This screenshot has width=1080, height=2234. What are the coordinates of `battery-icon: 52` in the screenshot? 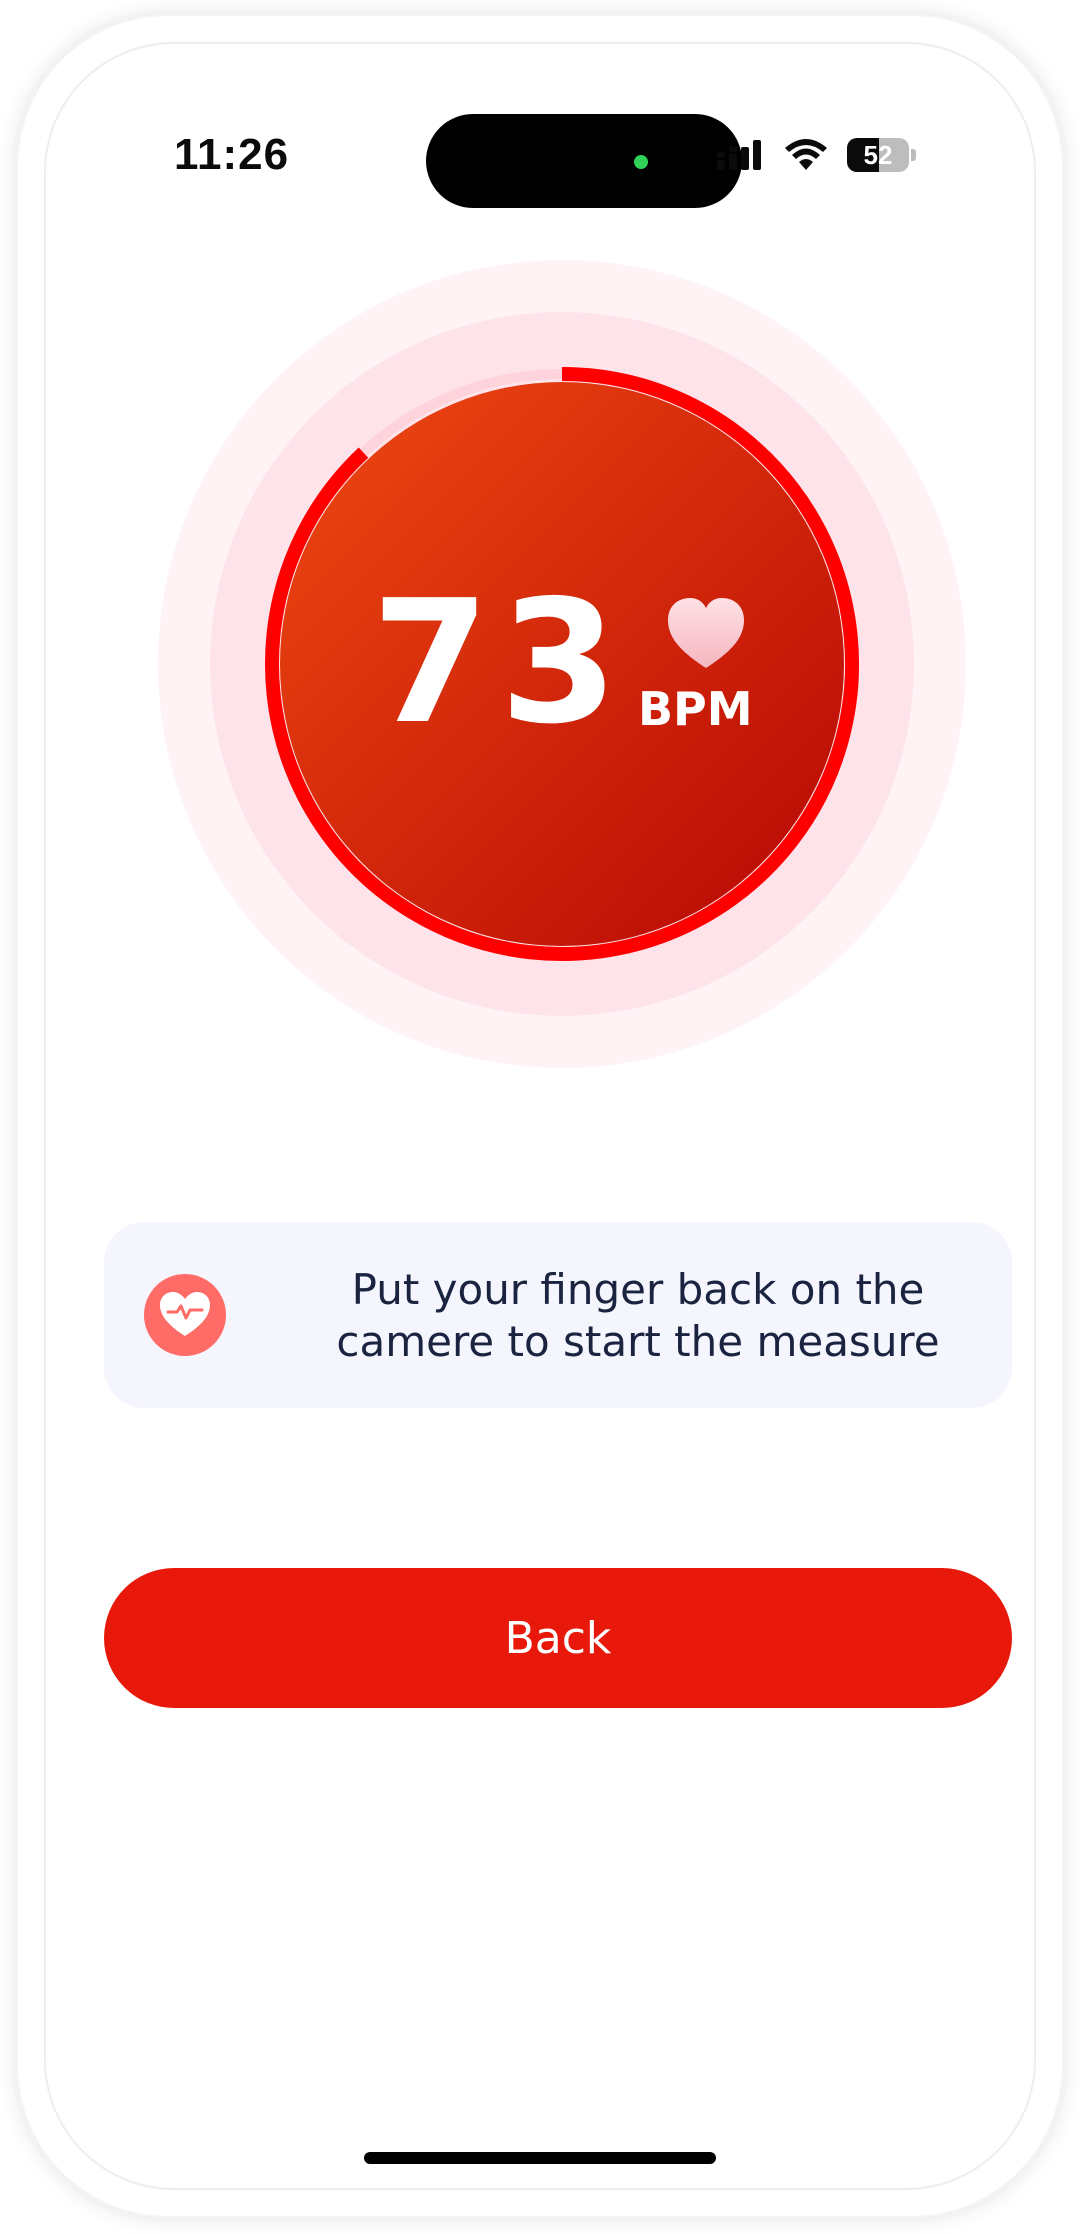 It's located at (878, 155).